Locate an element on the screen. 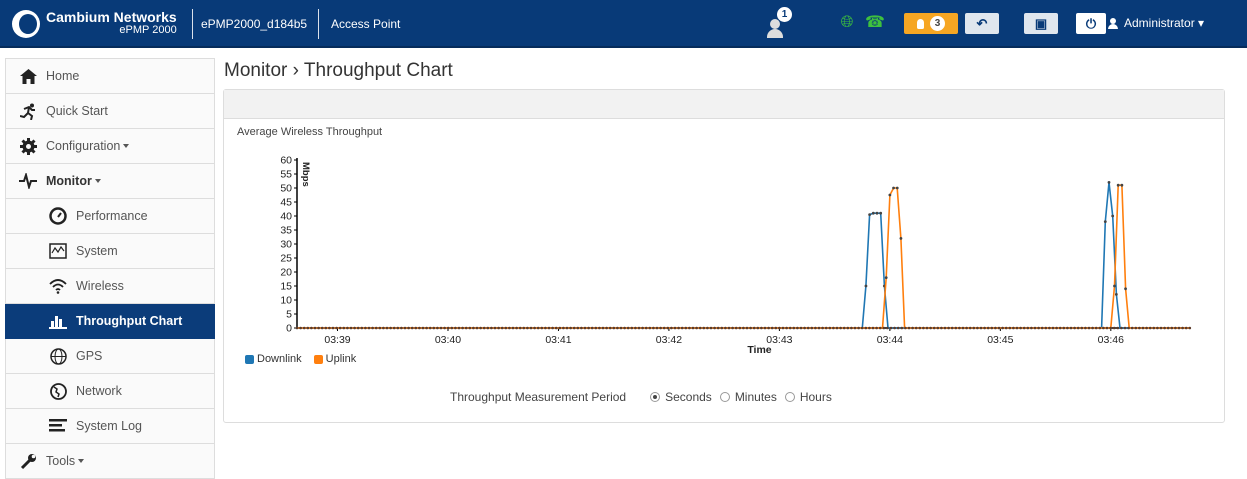 This screenshot has height=479, width=1247. alarms-button: 3 is located at coordinates (931, 23).